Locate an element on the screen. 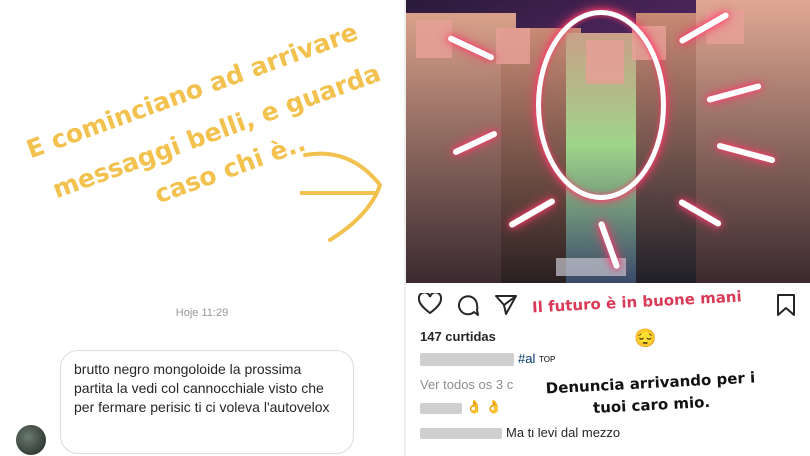  sender-avatar is located at coordinates (31, 440).